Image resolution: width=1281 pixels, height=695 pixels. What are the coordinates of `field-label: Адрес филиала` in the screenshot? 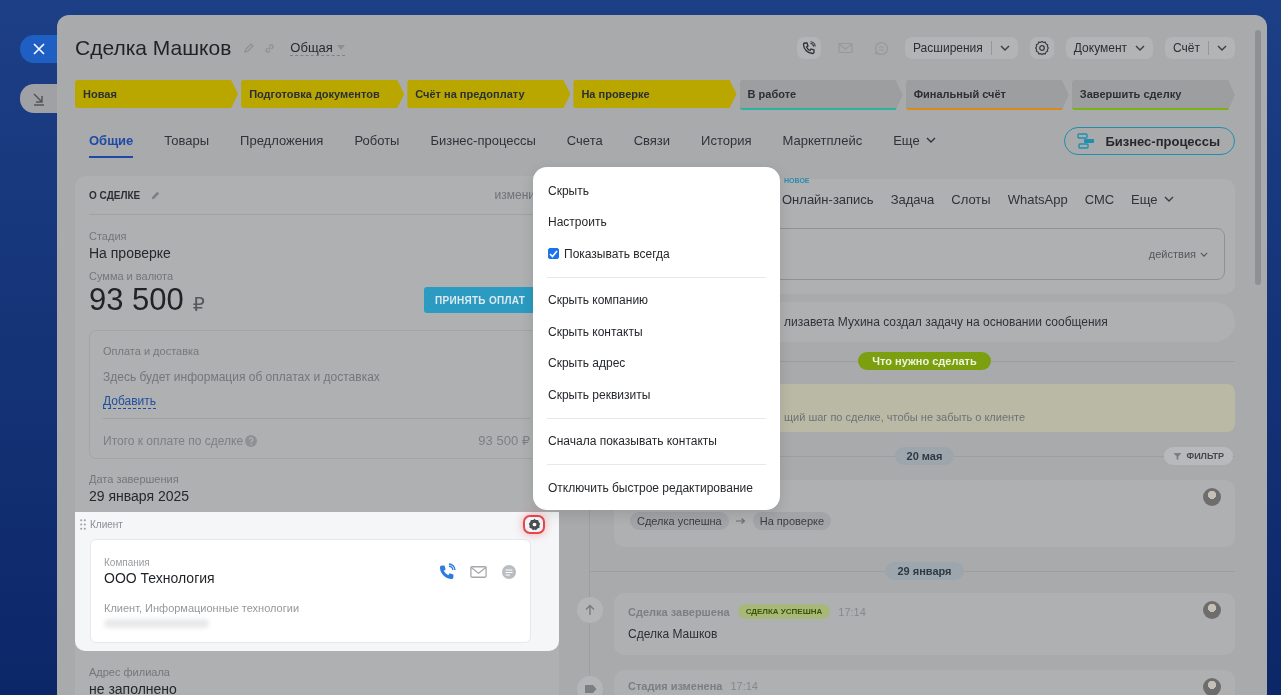 It's located at (130, 672).